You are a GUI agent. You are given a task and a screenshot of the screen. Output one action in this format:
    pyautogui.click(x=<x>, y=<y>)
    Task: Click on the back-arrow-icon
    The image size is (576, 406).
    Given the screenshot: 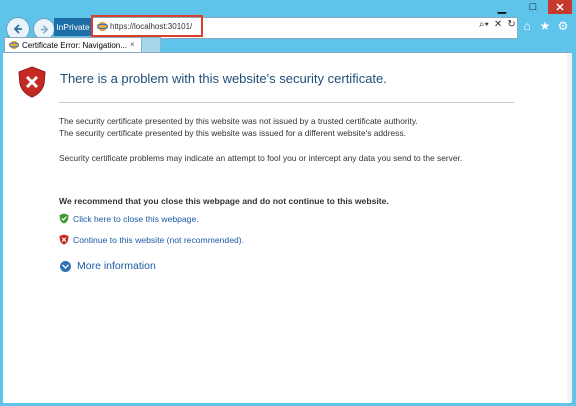 What is the action you would take?
    pyautogui.click(x=17, y=29)
    